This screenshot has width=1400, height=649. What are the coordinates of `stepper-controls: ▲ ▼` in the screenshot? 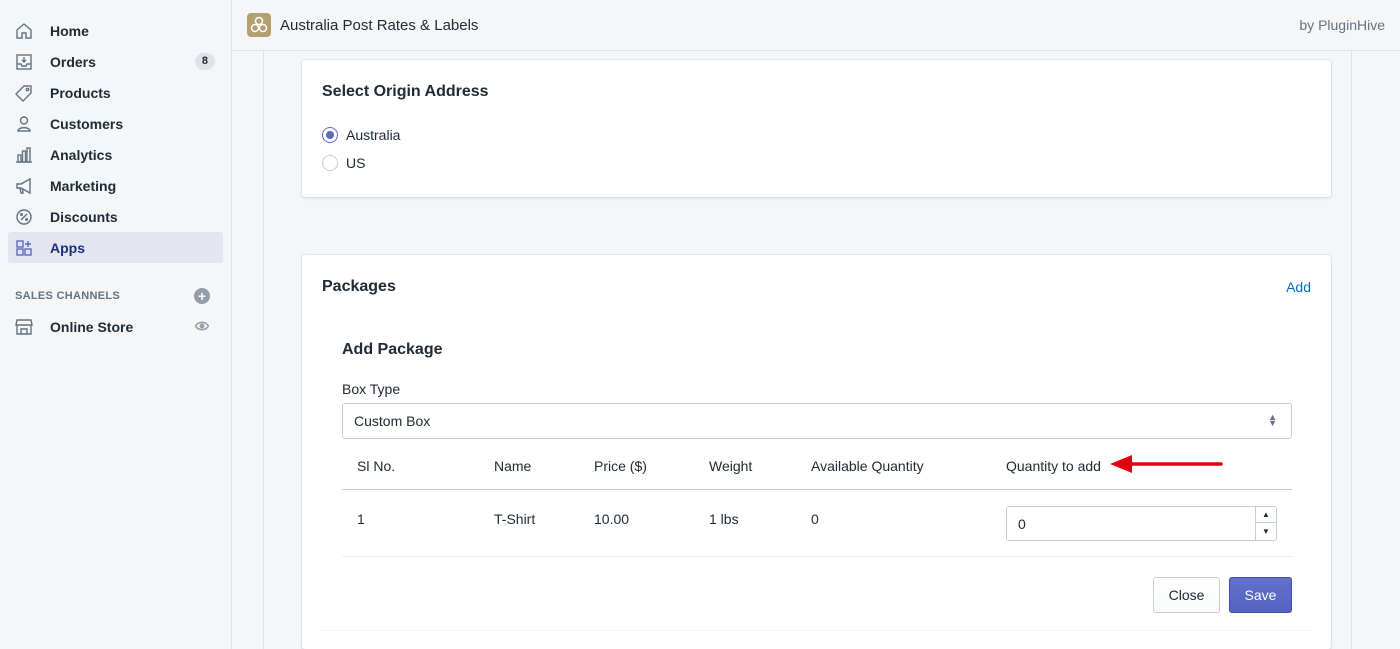 It's located at (1265, 523).